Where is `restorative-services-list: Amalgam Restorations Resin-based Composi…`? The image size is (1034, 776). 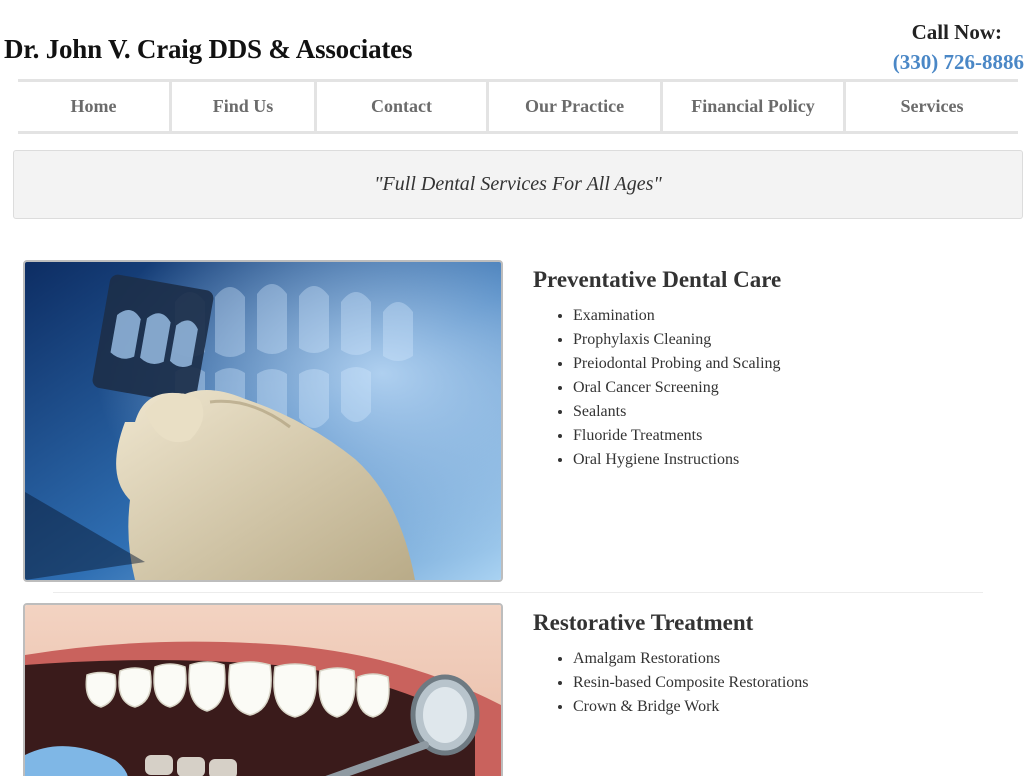
restorative-services-list: Amalgam Restorations Resin-based Composi… is located at coordinates (691, 683).